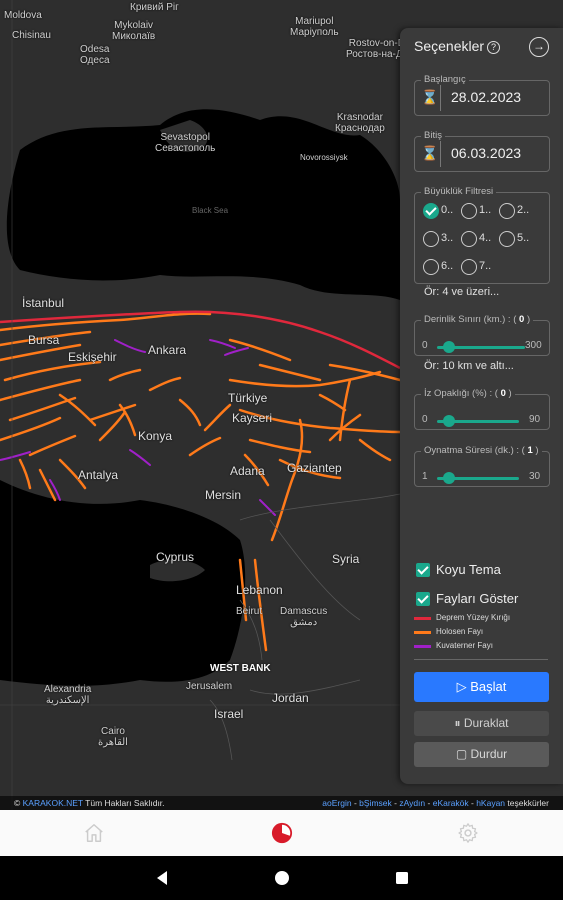  I want to click on map-label-krasnodar: Krasnodar Краснодар, so click(360, 123).